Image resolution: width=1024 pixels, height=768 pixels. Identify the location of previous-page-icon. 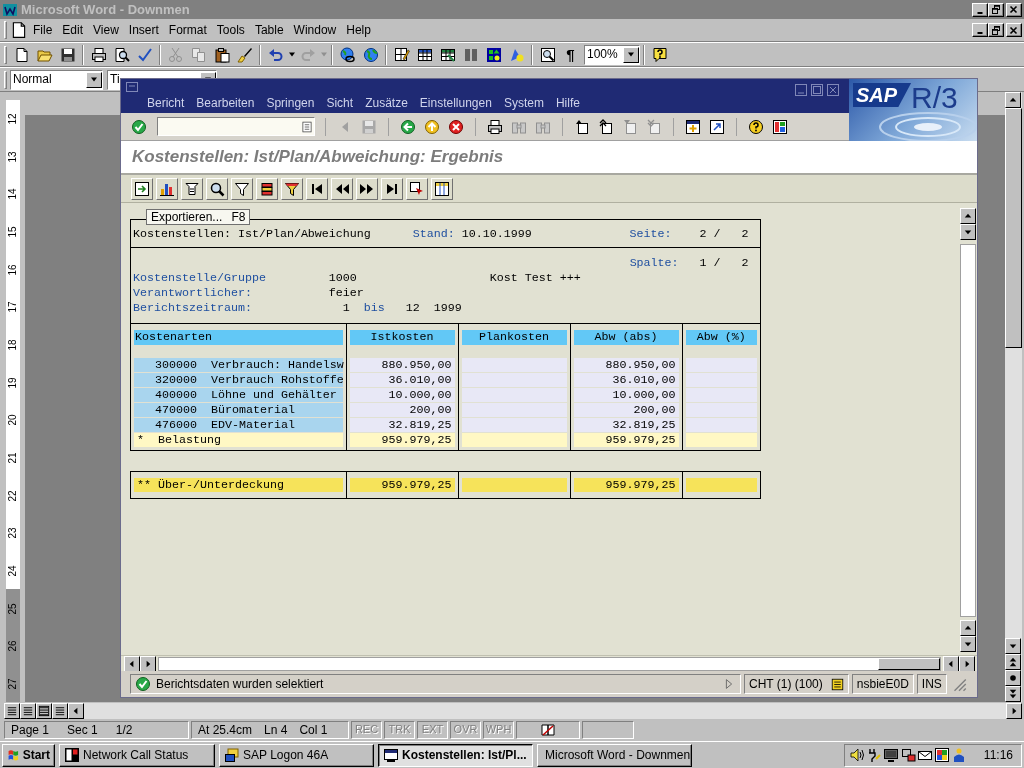
(606, 126).